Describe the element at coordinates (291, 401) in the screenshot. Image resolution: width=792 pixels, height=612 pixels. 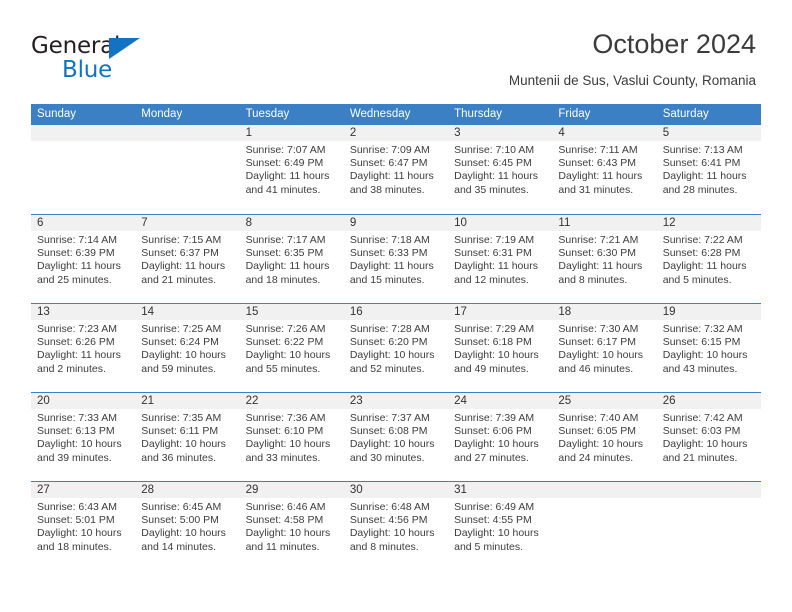
I see `day-number: 22` at that location.